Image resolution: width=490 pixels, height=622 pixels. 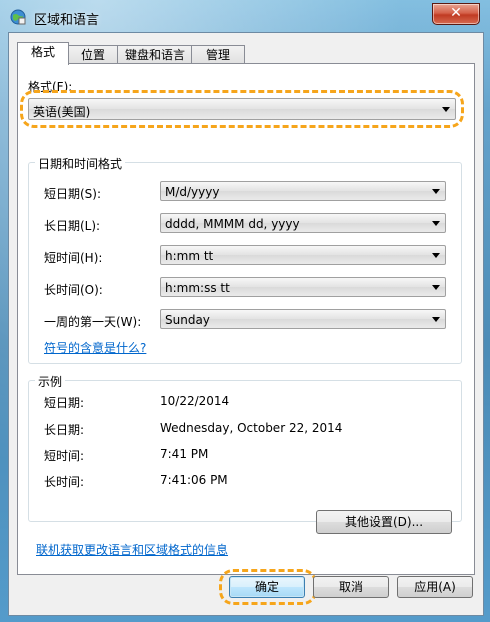 What do you see at coordinates (195, 401) in the screenshot?
I see `example-short-date-value: 10/22/2014` at bounding box center [195, 401].